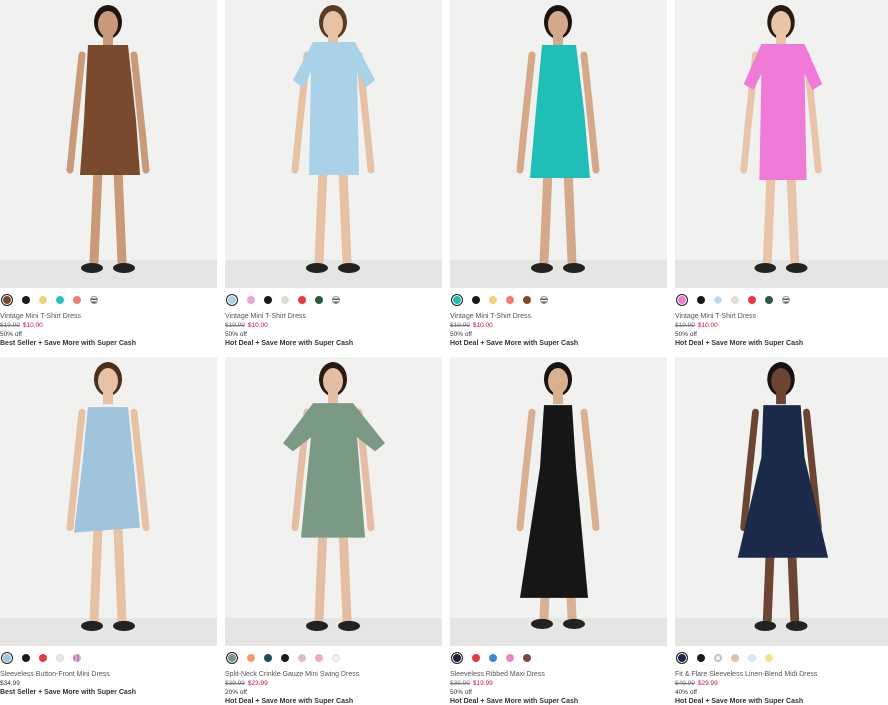 The image size is (888, 705). What do you see at coordinates (333, 683) in the screenshot?
I see `price-row: $39.99 $23.99` at bounding box center [333, 683].